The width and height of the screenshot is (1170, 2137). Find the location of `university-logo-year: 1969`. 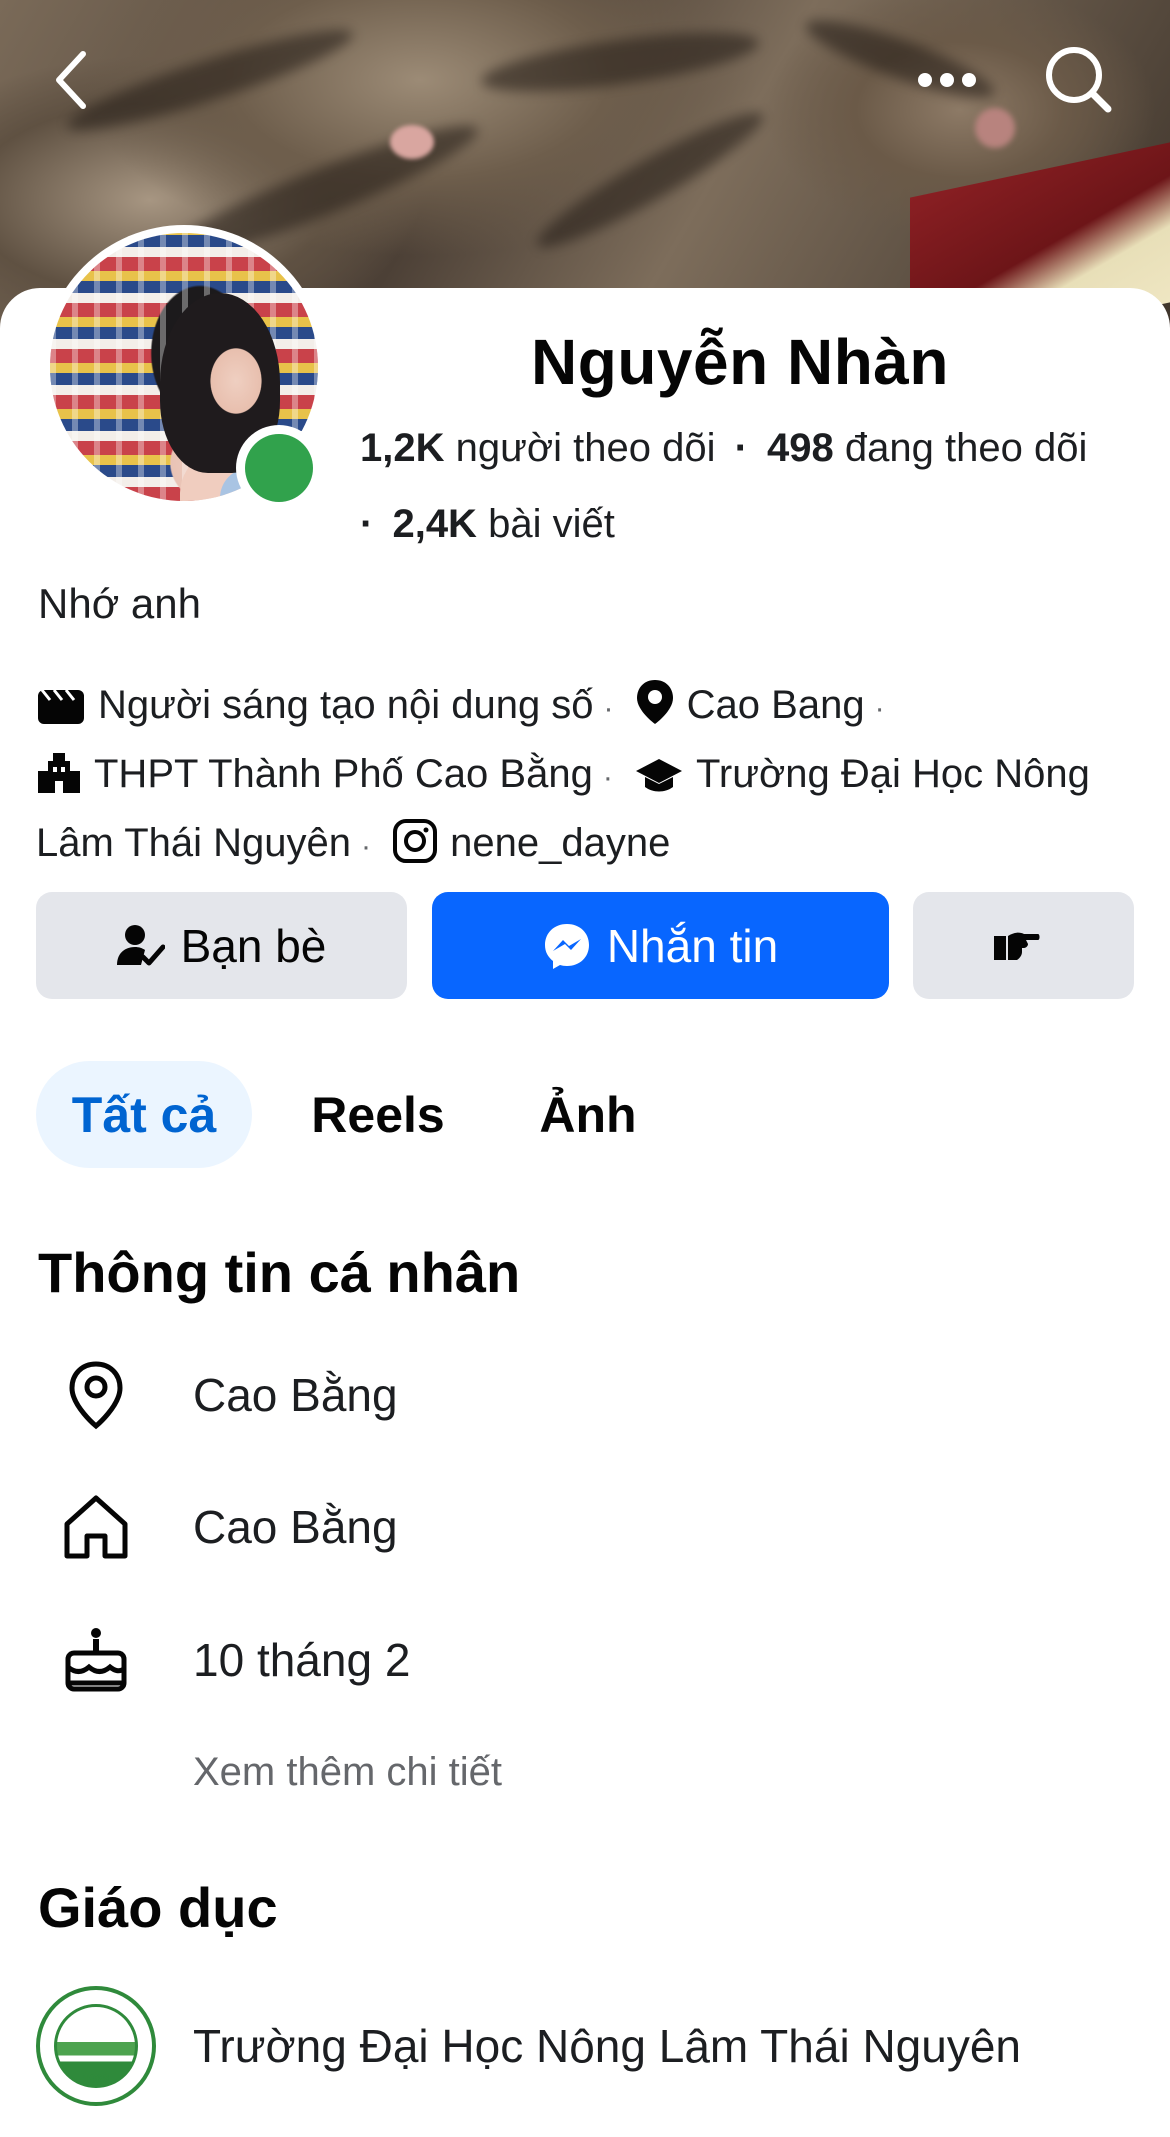

university-logo-year: 1969 is located at coordinates (96, 2079).